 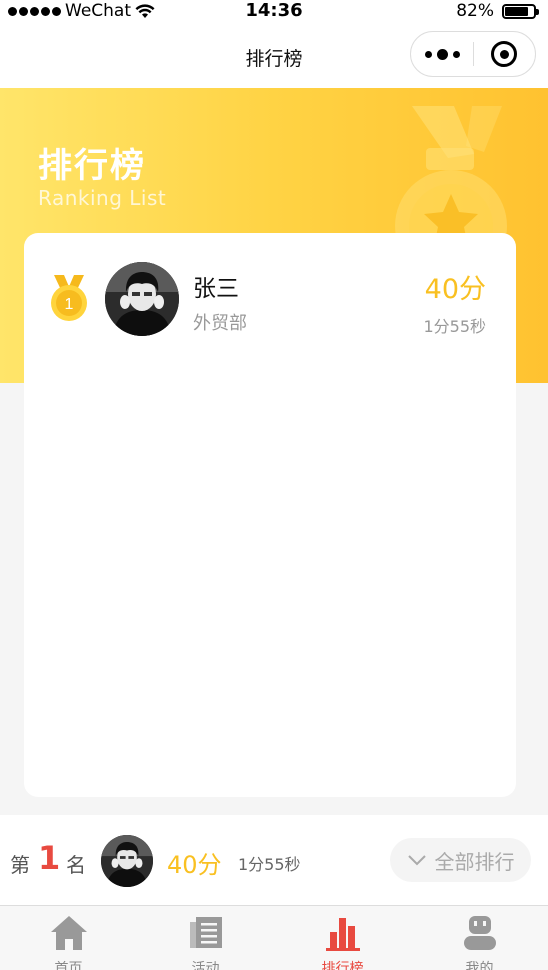 I want to click on score: 40分, so click(x=455, y=289).